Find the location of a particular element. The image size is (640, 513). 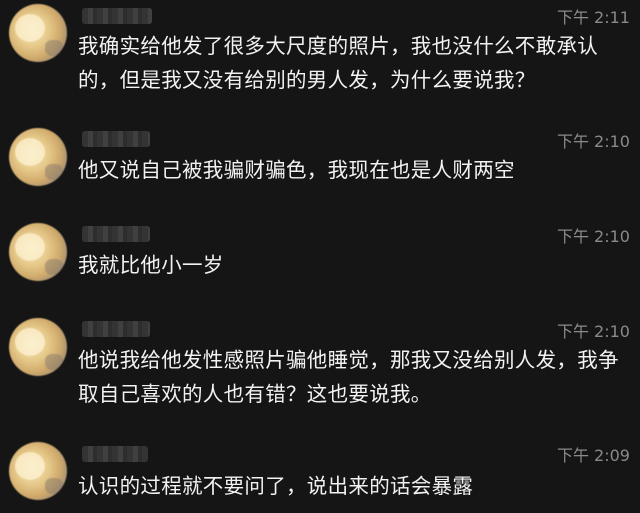

message-item: 下午 2:09 认识的过程就不要问了，说出来的话会暴露 is located at coordinates (320, 475).